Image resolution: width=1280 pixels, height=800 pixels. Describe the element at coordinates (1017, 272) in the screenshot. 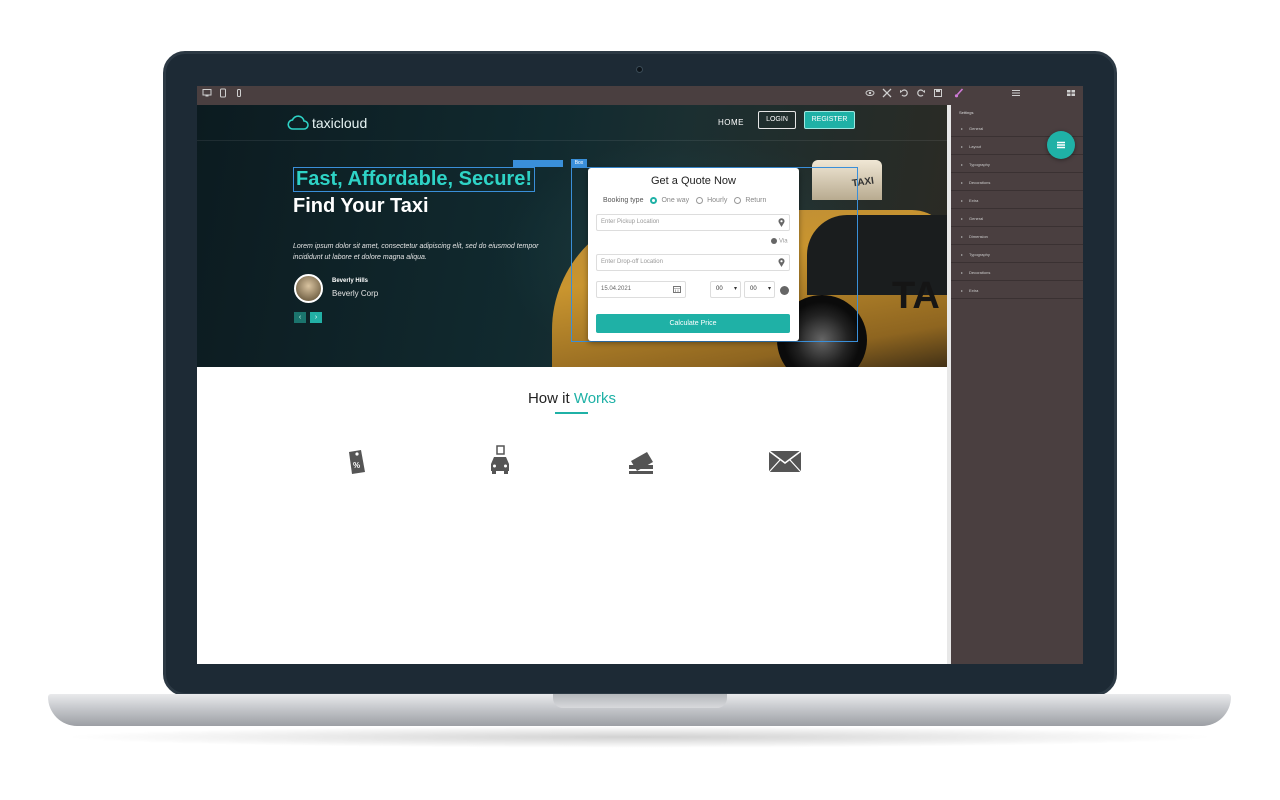

I see `panel-item-decorations-2: ▸ Decorations` at that location.